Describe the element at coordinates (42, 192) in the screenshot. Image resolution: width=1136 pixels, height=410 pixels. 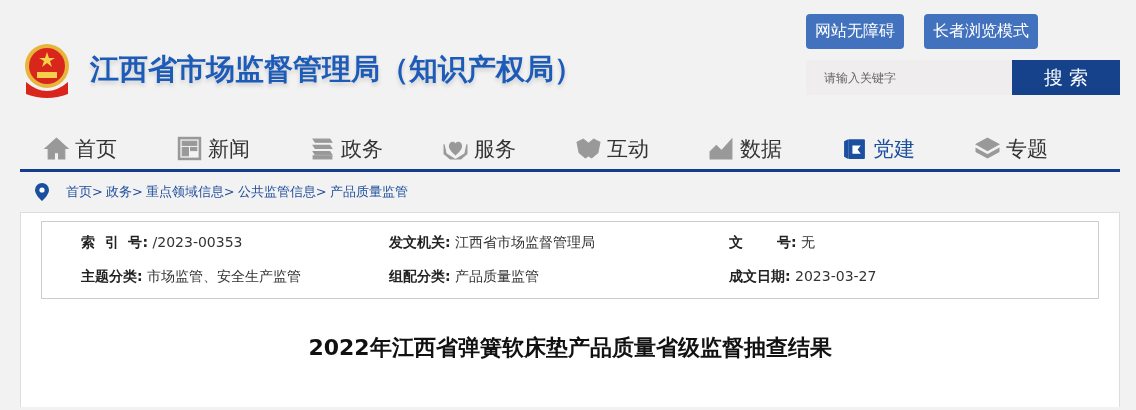
I see `location-pin-icon` at that location.